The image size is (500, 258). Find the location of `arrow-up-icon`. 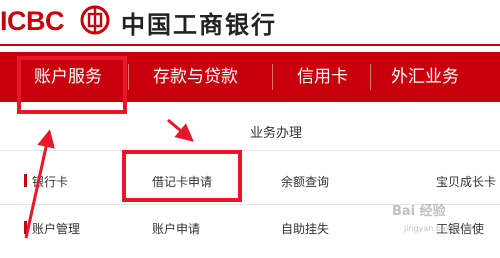

arrow-up-icon is located at coordinates (39, 184).